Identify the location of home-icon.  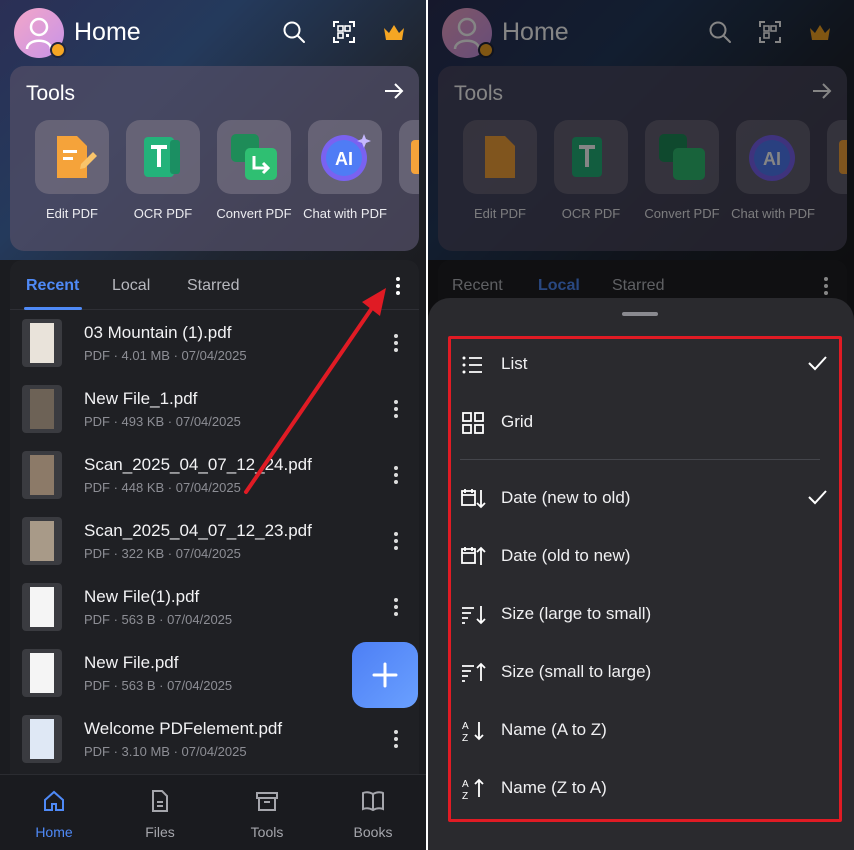
(54, 800).